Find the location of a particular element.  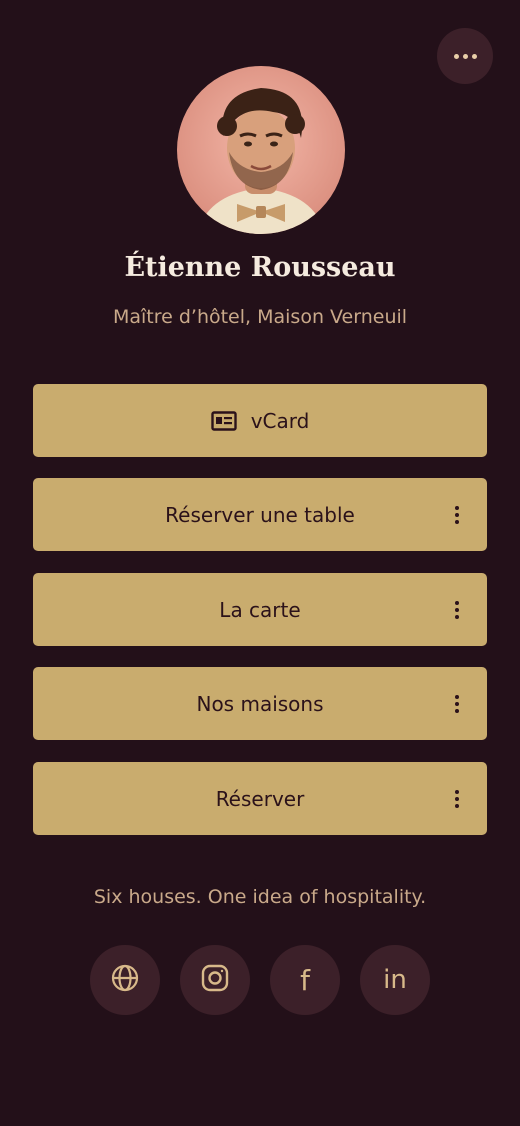

globe-icon is located at coordinates (125, 980).